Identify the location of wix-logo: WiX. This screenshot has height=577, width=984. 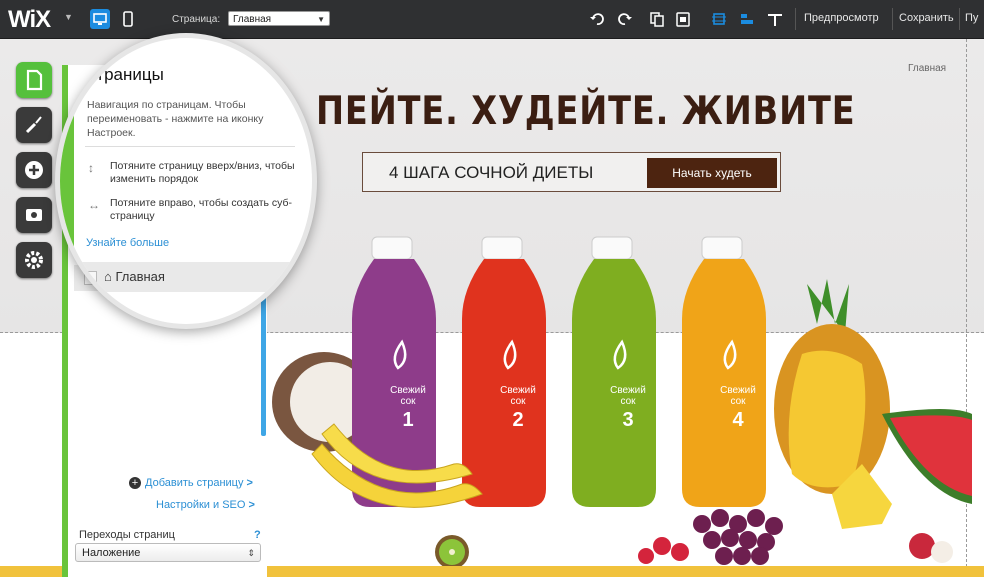
(29, 20).